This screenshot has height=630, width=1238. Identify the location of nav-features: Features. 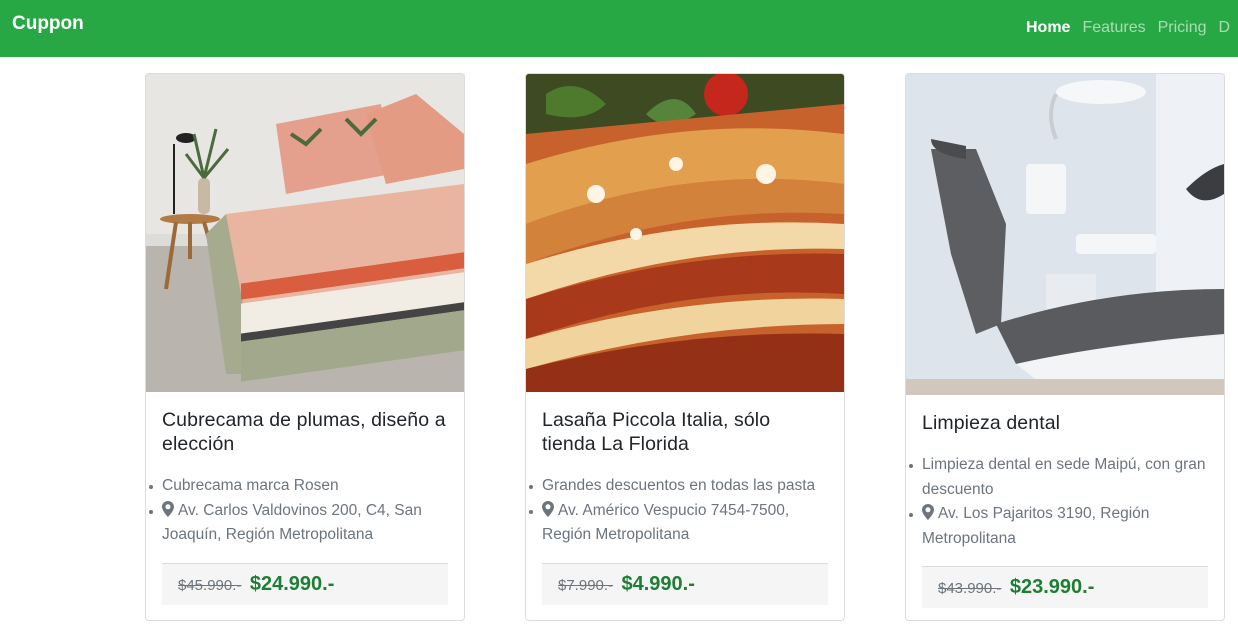
(1113, 27).